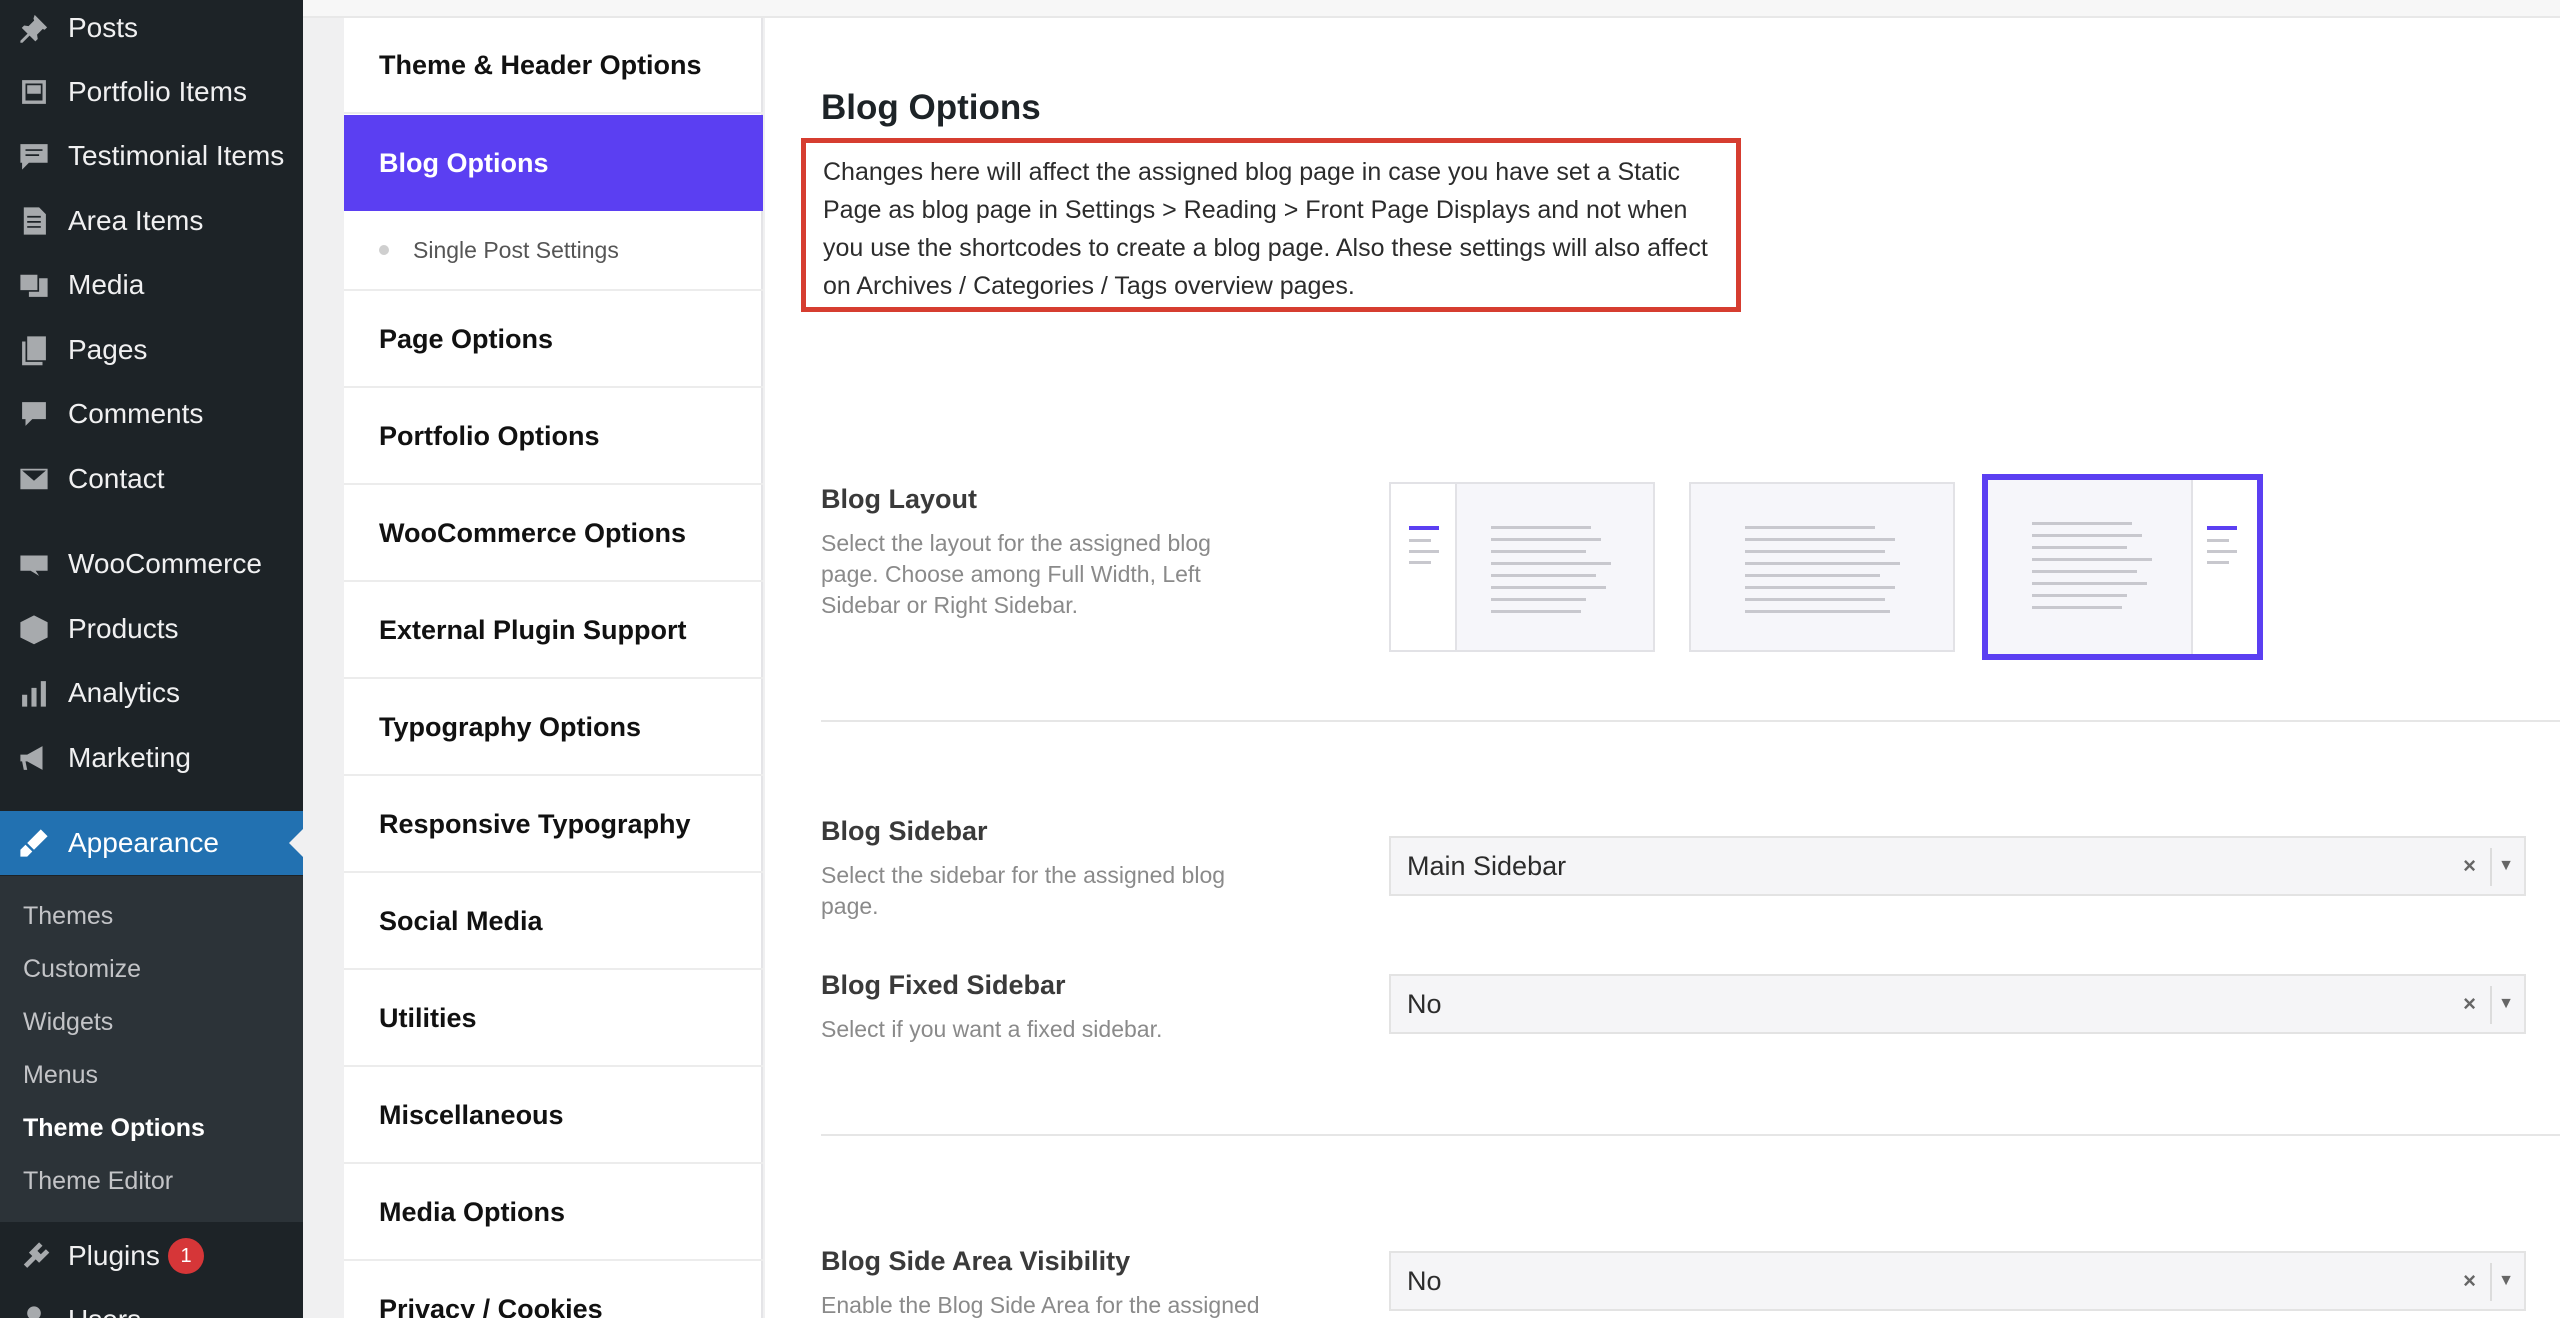 The height and width of the screenshot is (1318, 2560). What do you see at coordinates (34, 758) in the screenshot?
I see `megaphone-icon` at bounding box center [34, 758].